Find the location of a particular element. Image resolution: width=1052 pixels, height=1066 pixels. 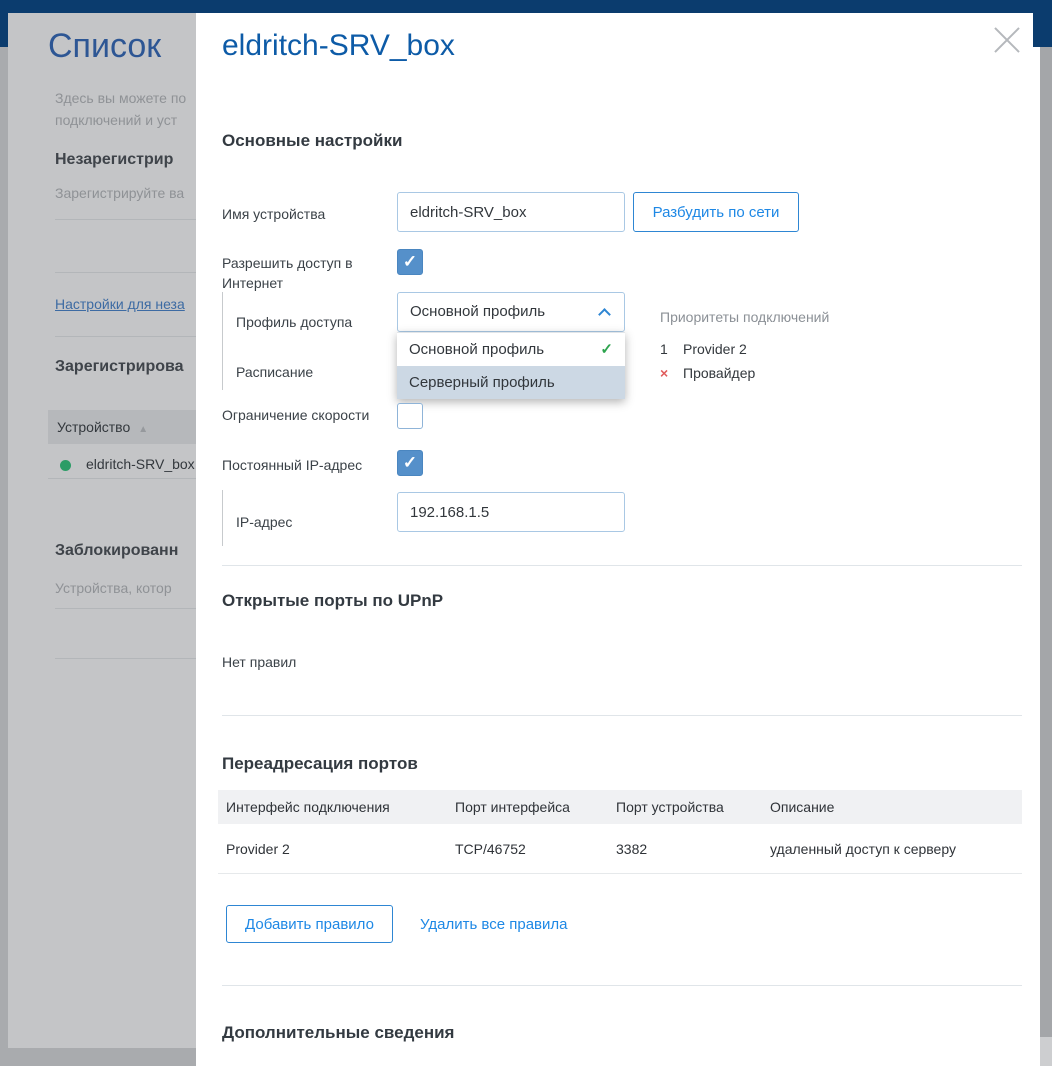

internet-access-label: Разрешить доступ в Интернет is located at coordinates (287, 273).